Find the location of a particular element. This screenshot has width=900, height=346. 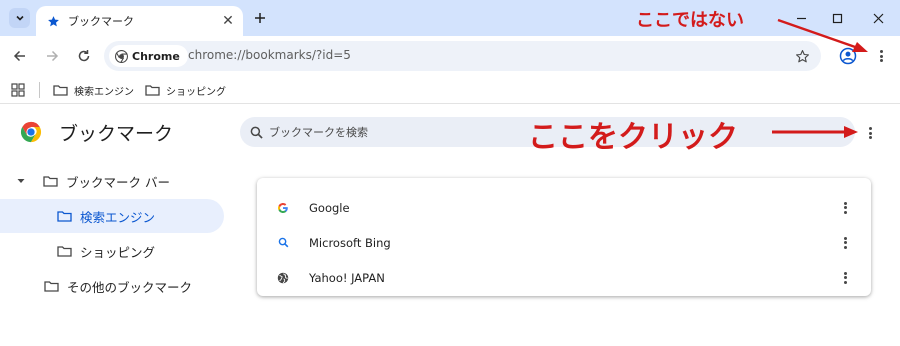

arrow-left-icon is located at coordinates (19, 56).